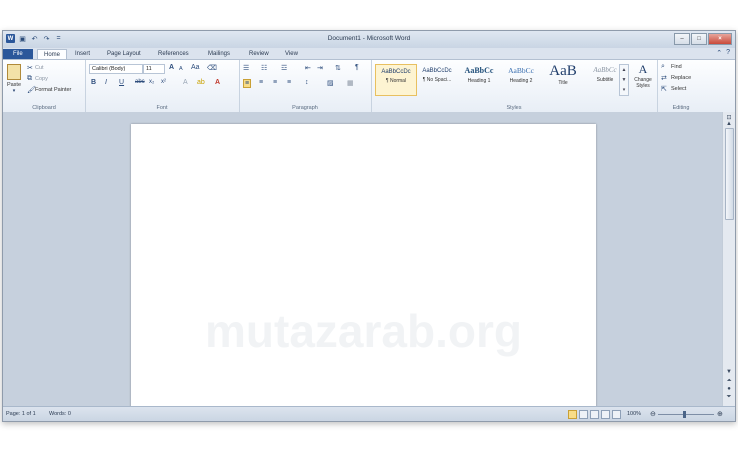 The height and width of the screenshot is (458, 738). I want to click on justify-icon: ≡, so click(289, 82).